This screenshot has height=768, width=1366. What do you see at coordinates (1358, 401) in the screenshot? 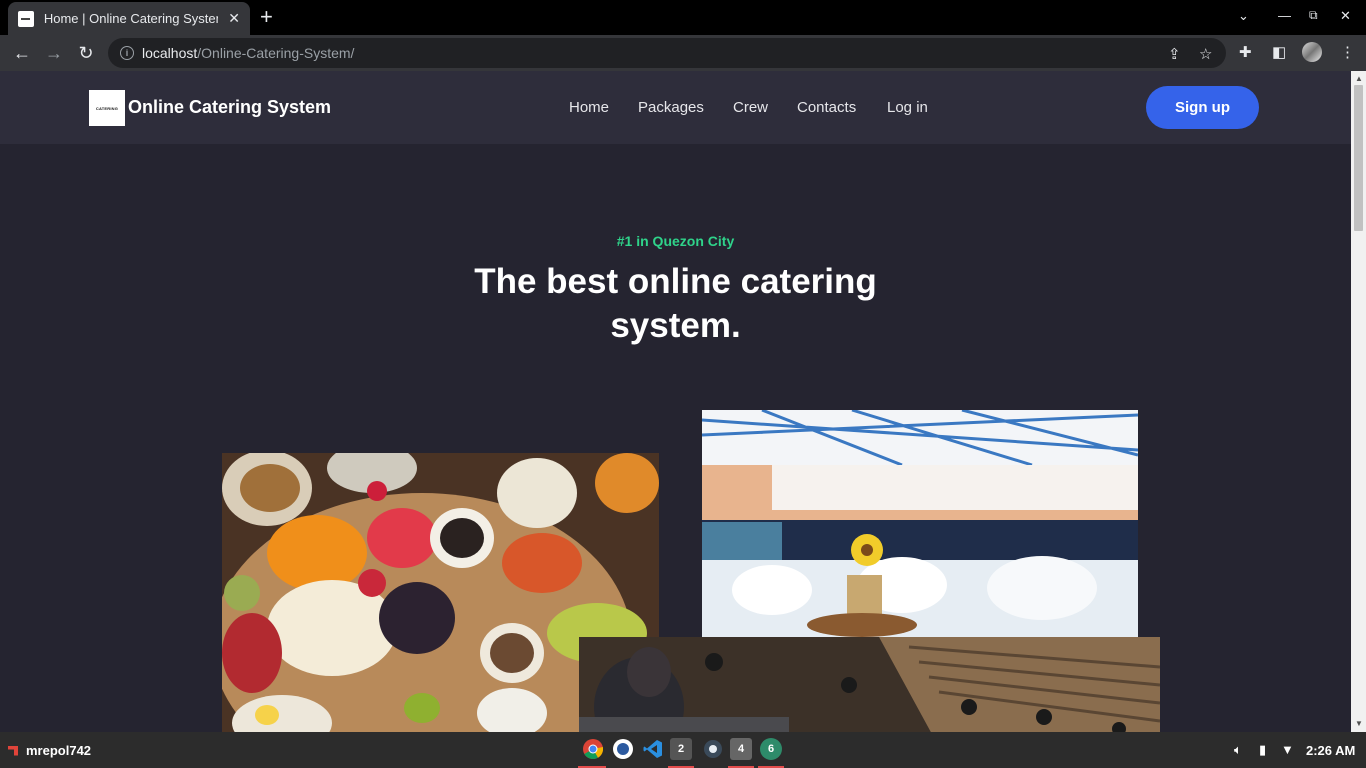
I see `page-scrollbar: ▲ ▼` at bounding box center [1358, 401].